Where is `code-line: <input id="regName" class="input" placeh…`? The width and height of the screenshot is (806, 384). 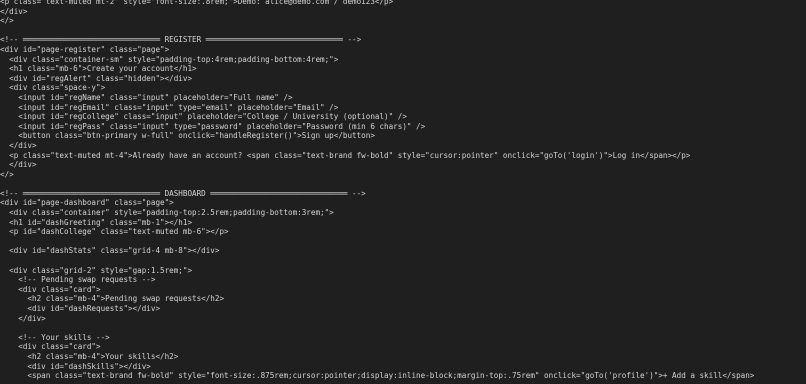
code-line: <input id="regName" class="input" placeh… is located at coordinates (146, 97).